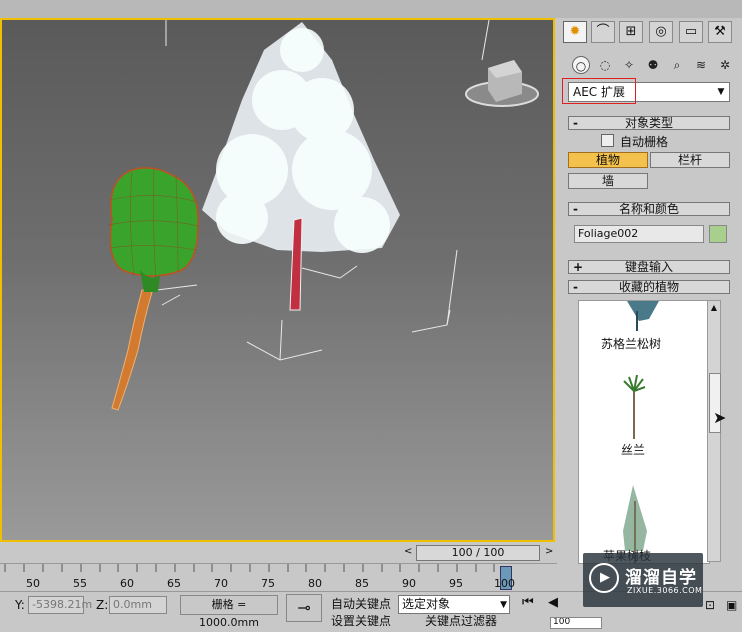  I want to click on scroll-up-icon: ▲, so click(714, 308).